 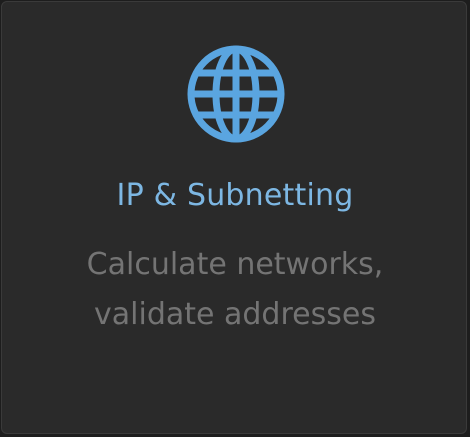 What do you see at coordinates (236, 94) in the screenshot?
I see `globe-icon` at bounding box center [236, 94].